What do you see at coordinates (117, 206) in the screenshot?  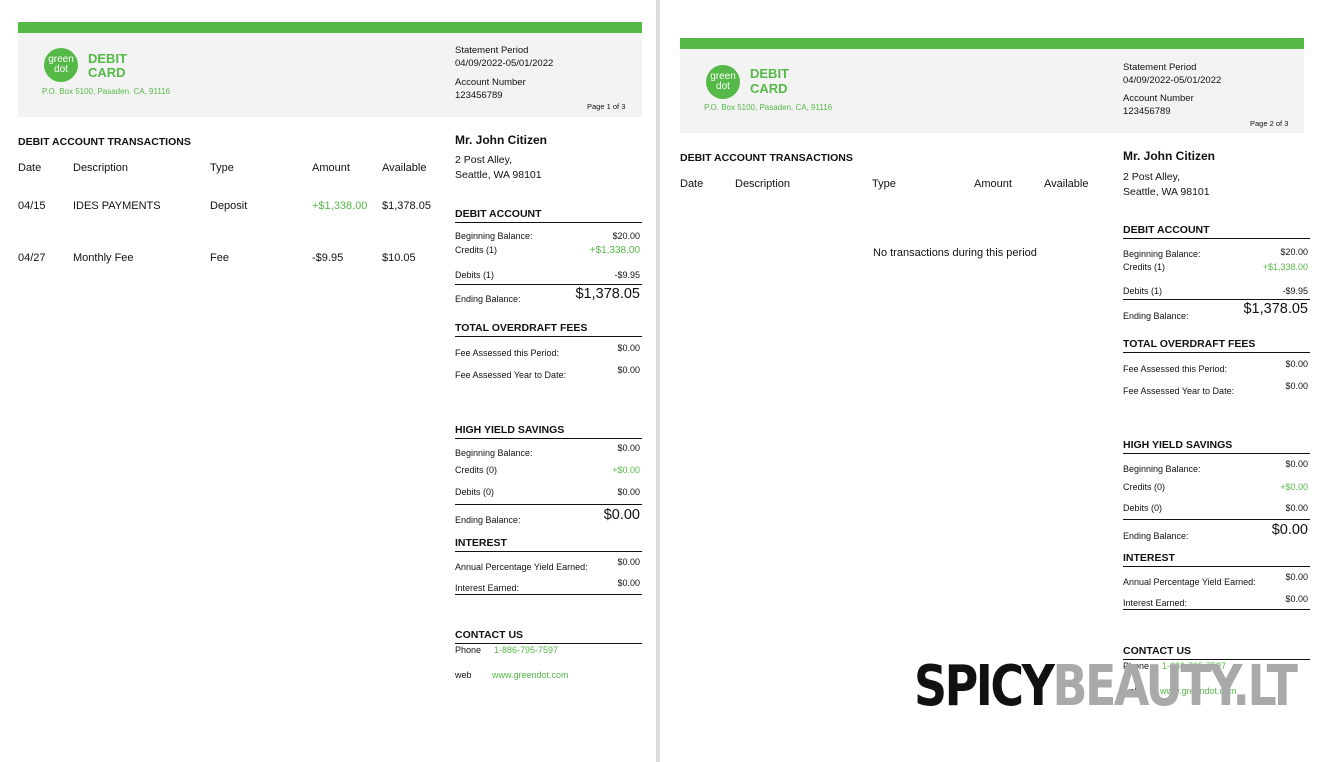 I see `row-description: IDES PAYMENTS` at bounding box center [117, 206].